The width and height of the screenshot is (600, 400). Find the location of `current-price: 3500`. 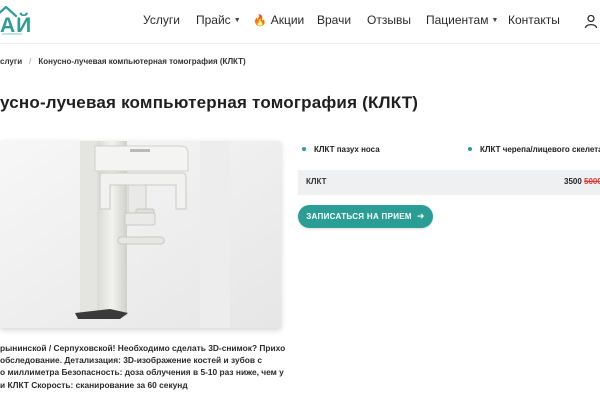

current-price: 3500 is located at coordinates (573, 181).